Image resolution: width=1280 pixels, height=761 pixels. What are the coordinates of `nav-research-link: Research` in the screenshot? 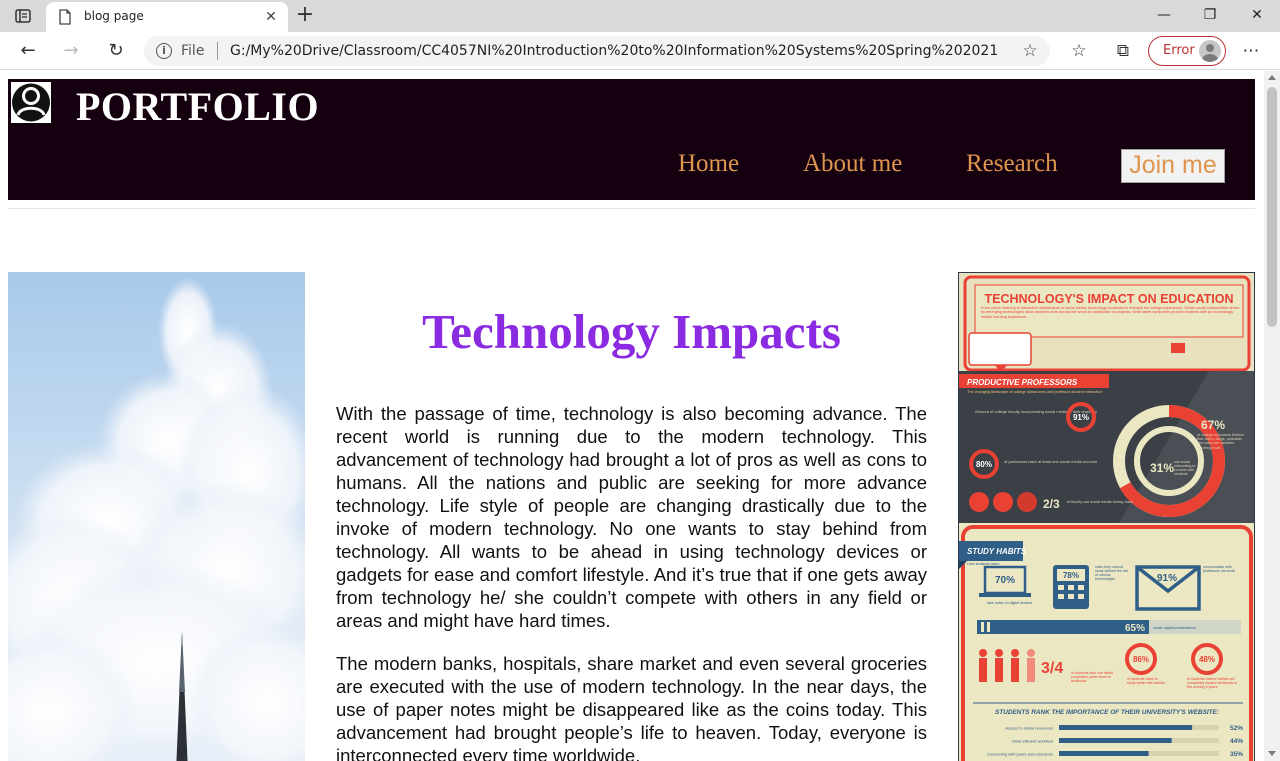 It's located at (1012, 164).